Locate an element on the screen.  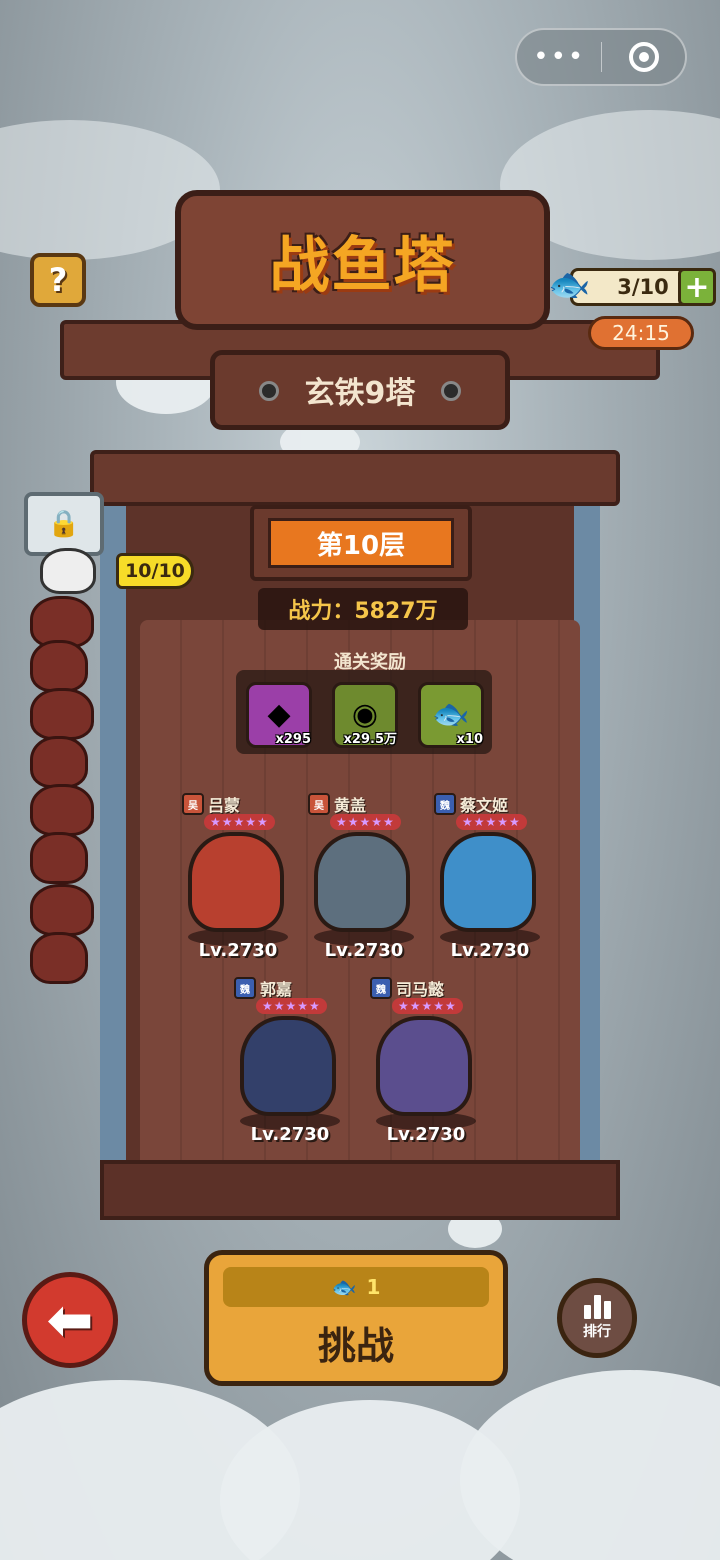
tower-name: 玄铁9塔 is located at coordinates (360, 393).